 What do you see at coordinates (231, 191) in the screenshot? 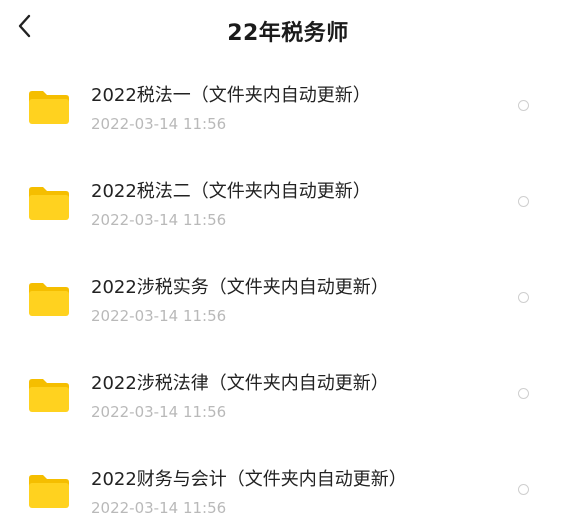
I see `folder-name: 2022税法二（文件夹内自动更新）` at bounding box center [231, 191].